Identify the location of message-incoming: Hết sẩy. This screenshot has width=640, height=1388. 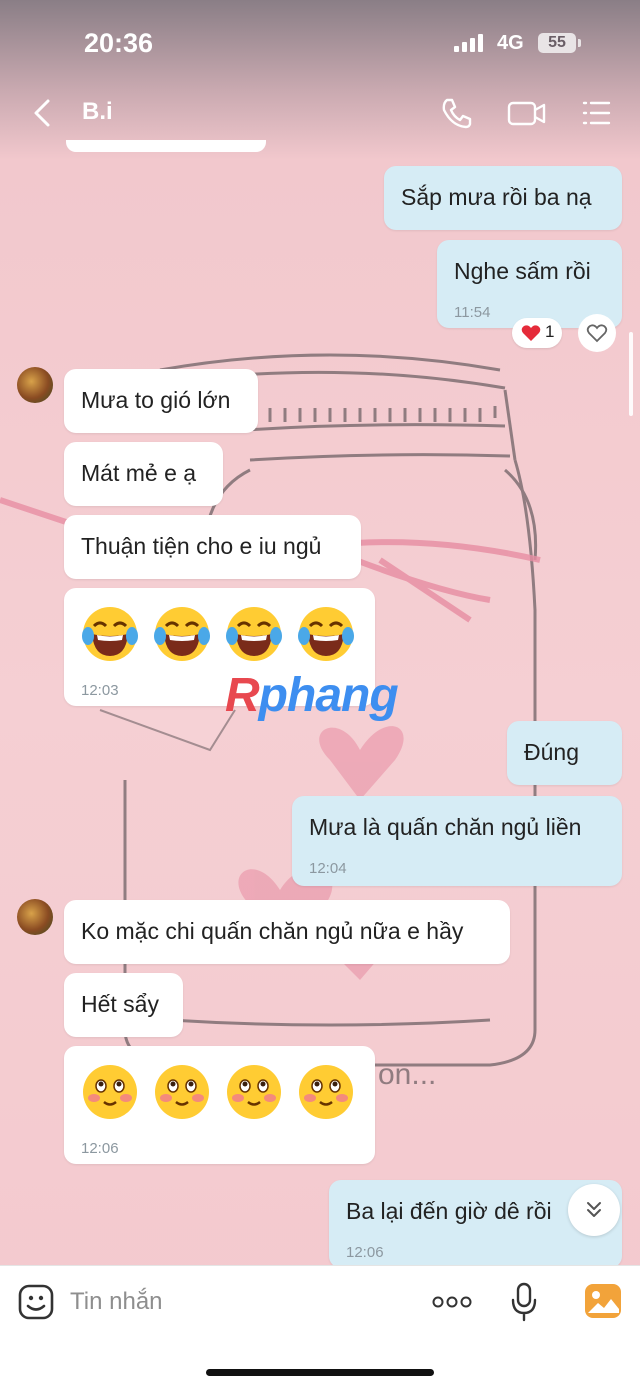
(123, 1005).